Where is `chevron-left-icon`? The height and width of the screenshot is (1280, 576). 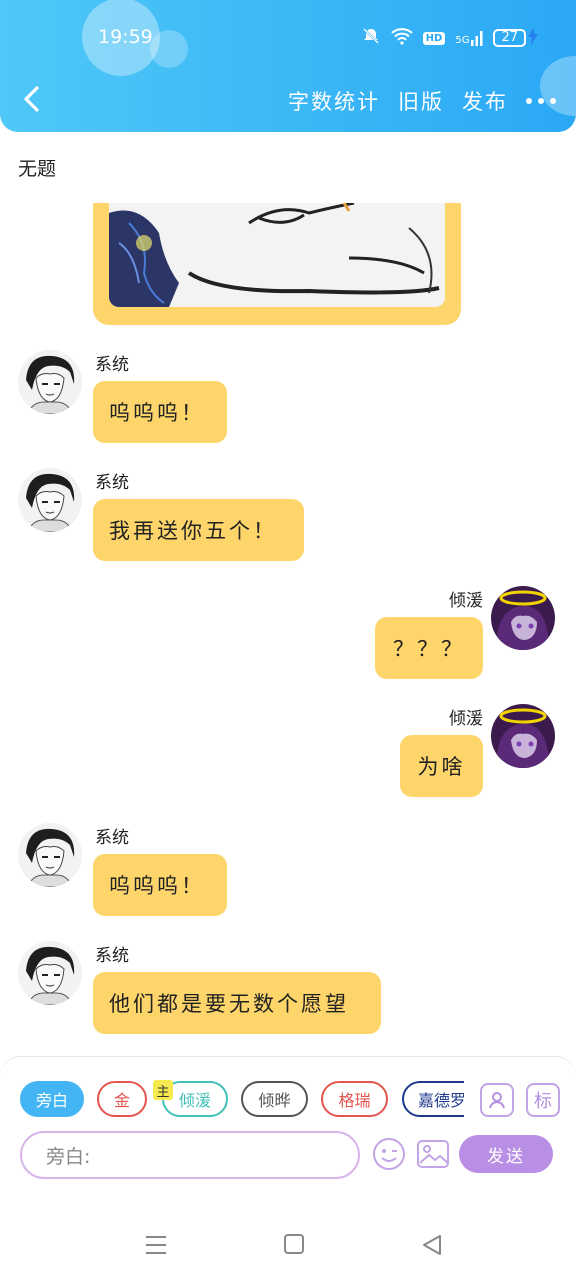 chevron-left-icon is located at coordinates (31, 99).